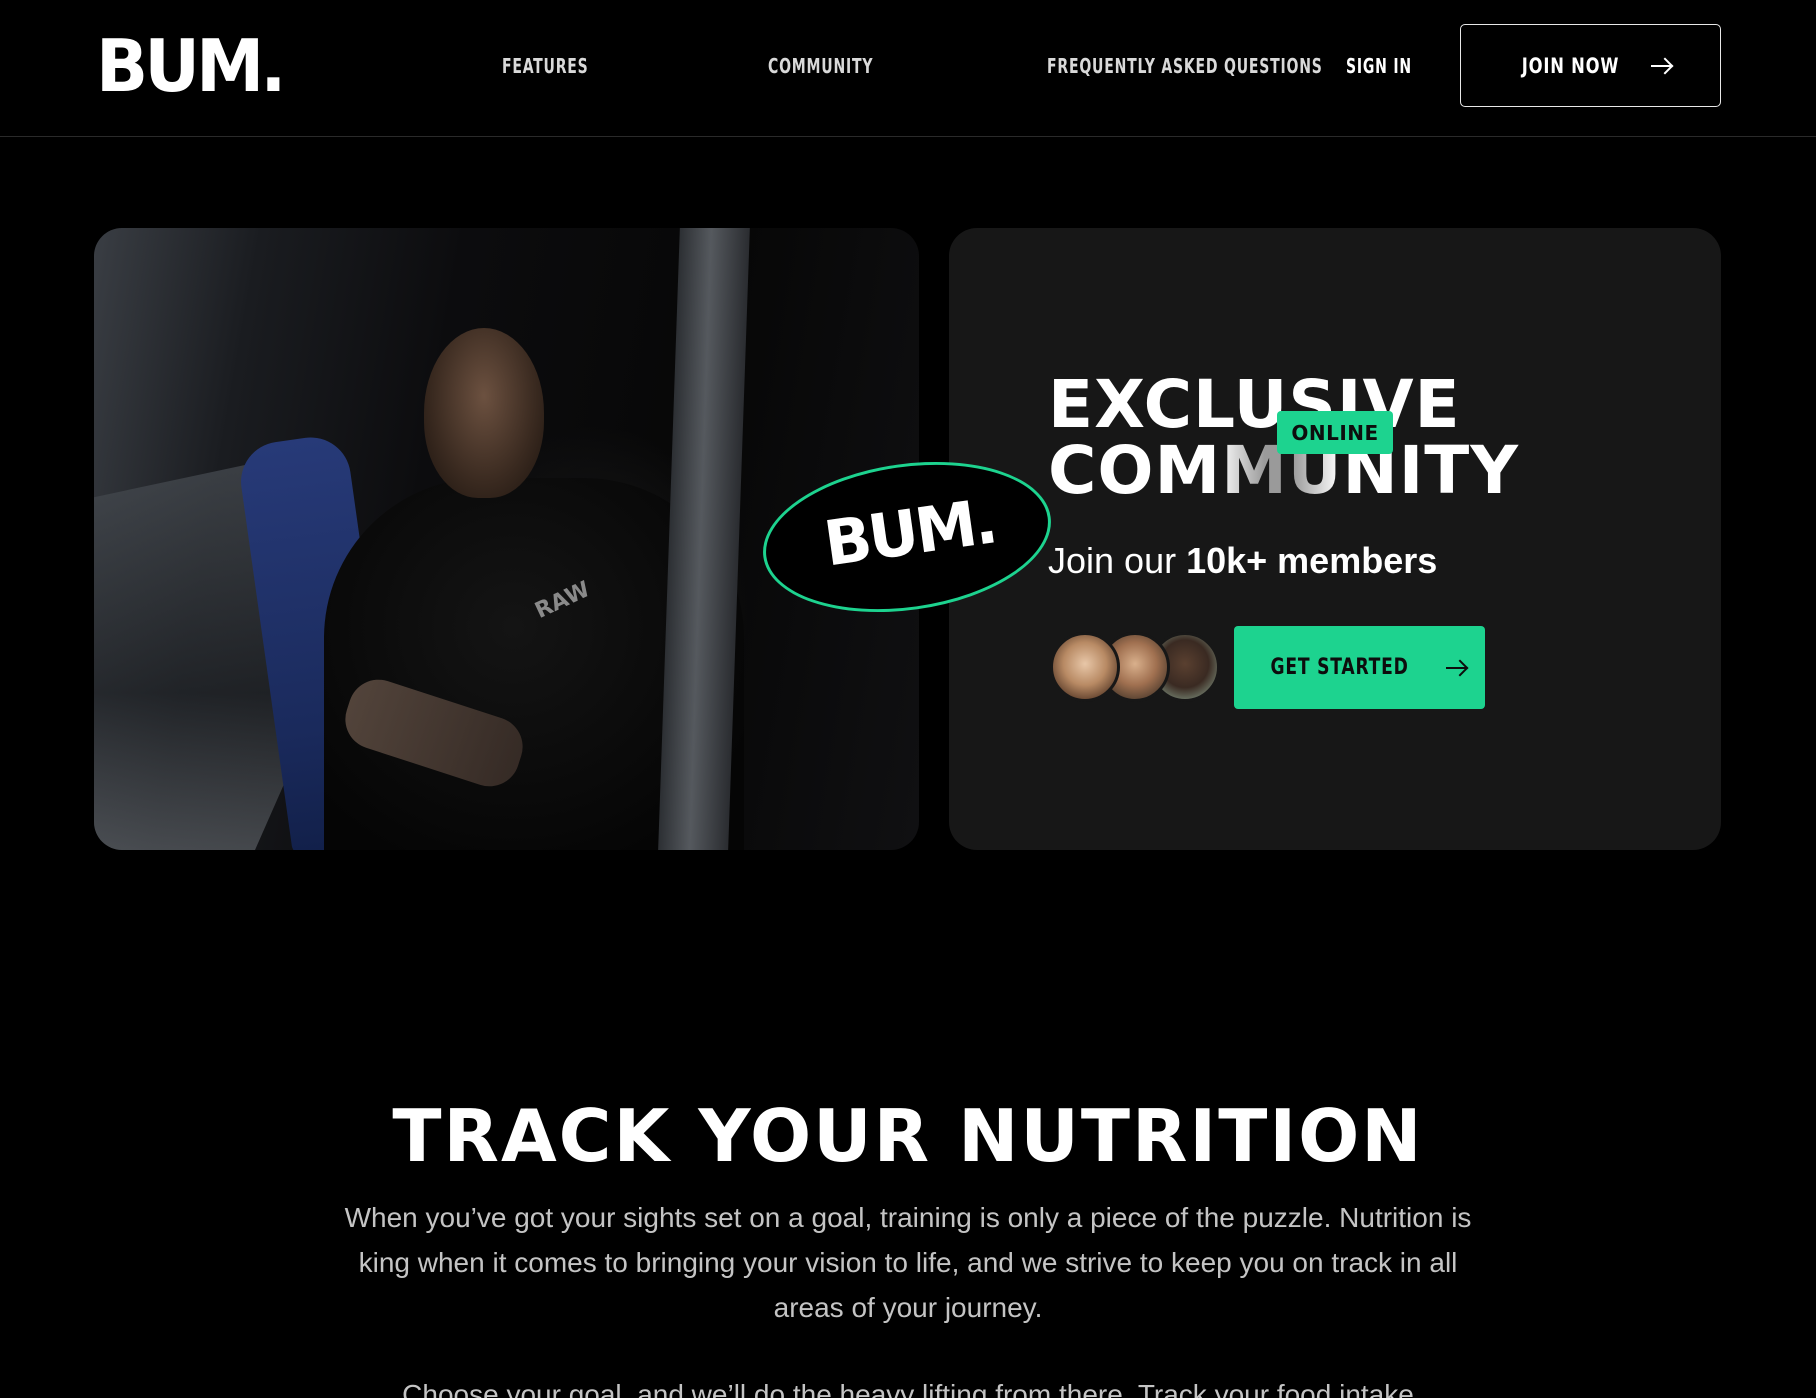 This screenshot has height=1398, width=1816. I want to click on nav-link-faq: FREQUENTLY ASKED QUESTIONS, so click(1185, 66).